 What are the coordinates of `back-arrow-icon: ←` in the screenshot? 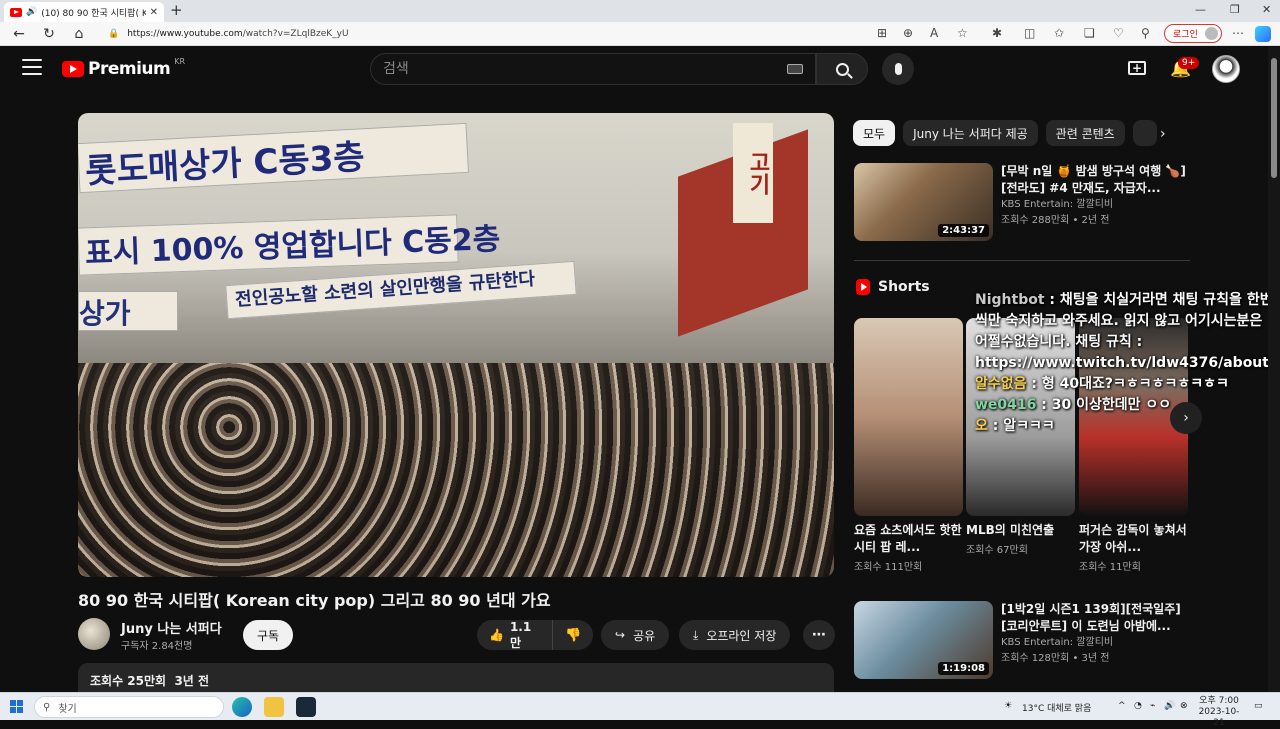 It's located at (19, 34).